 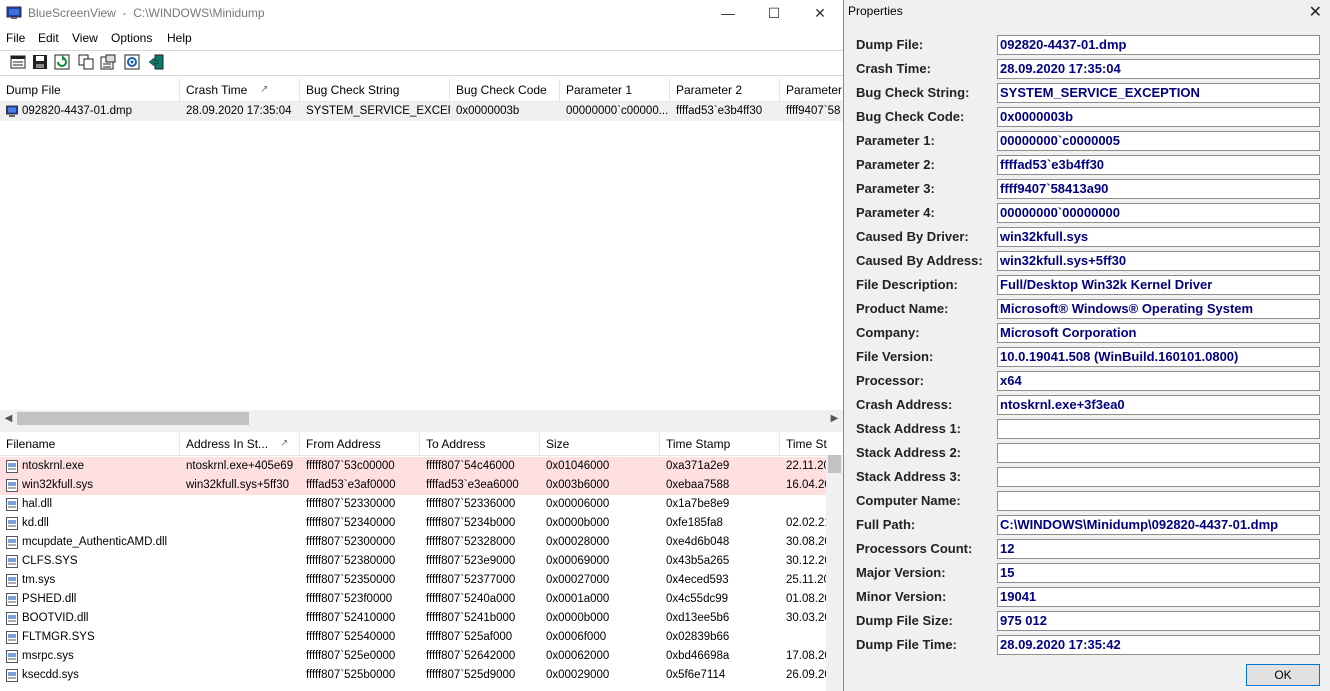 What do you see at coordinates (360, 444) in the screenshot?
I see `column-from-address: From Address` at bounding box center [360, 444].